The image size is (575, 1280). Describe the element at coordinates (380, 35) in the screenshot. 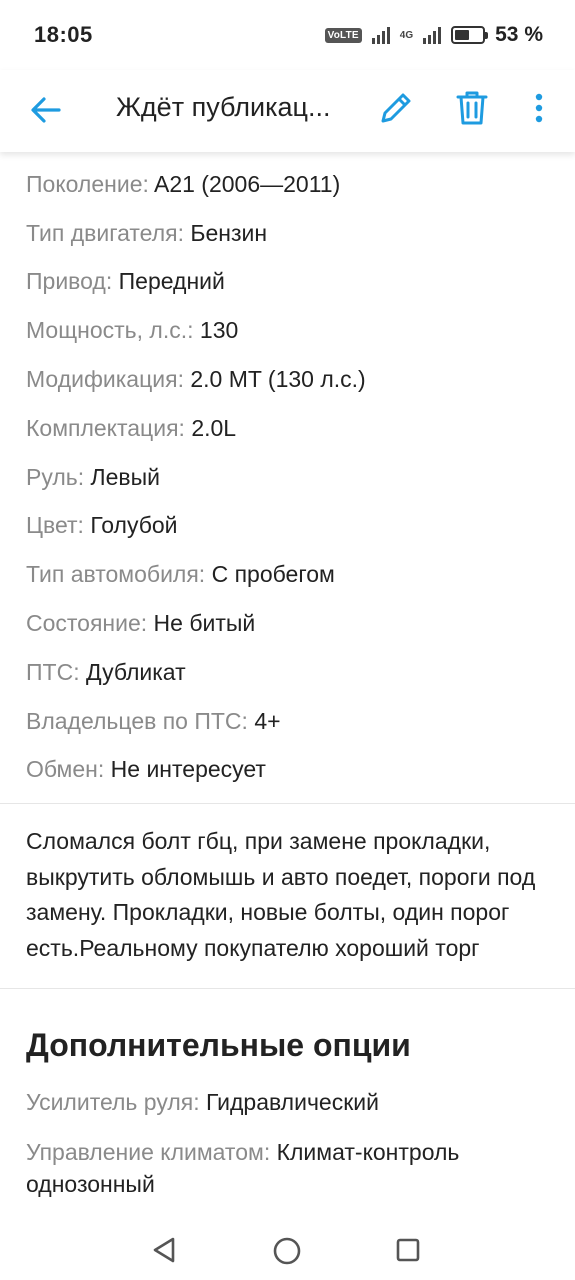

I see `signal-icon` at that location.